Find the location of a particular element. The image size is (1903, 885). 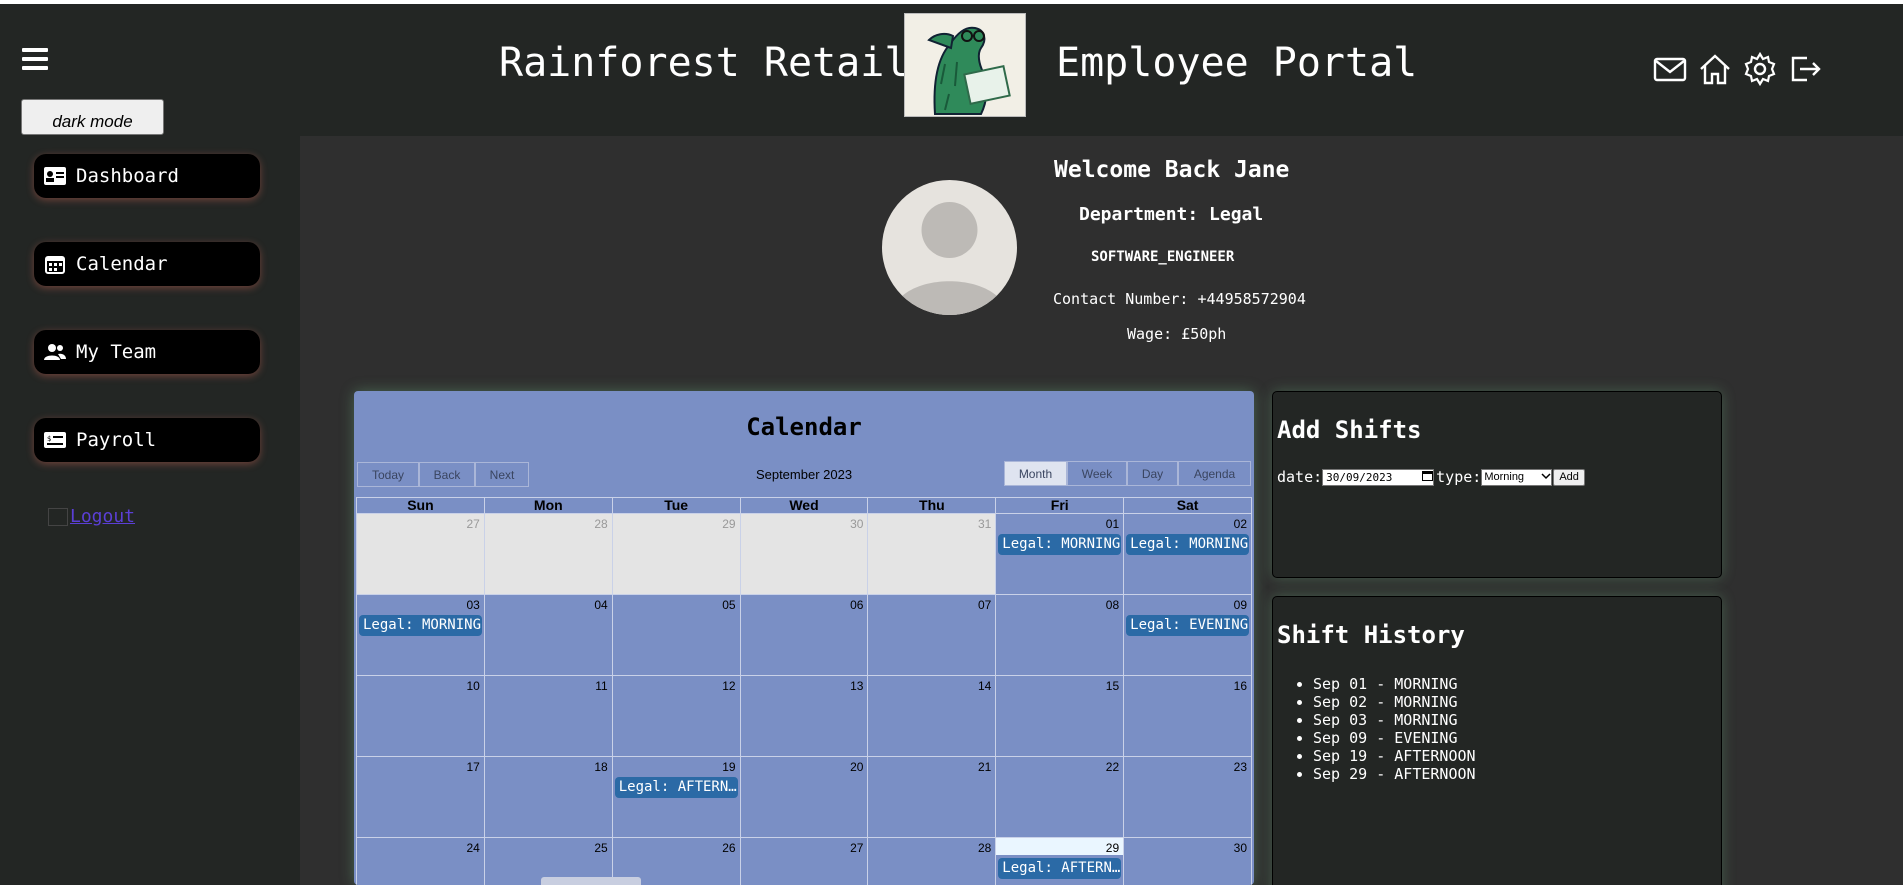

calendar-day-cell: 23 is located at coordinates (1188, 797).